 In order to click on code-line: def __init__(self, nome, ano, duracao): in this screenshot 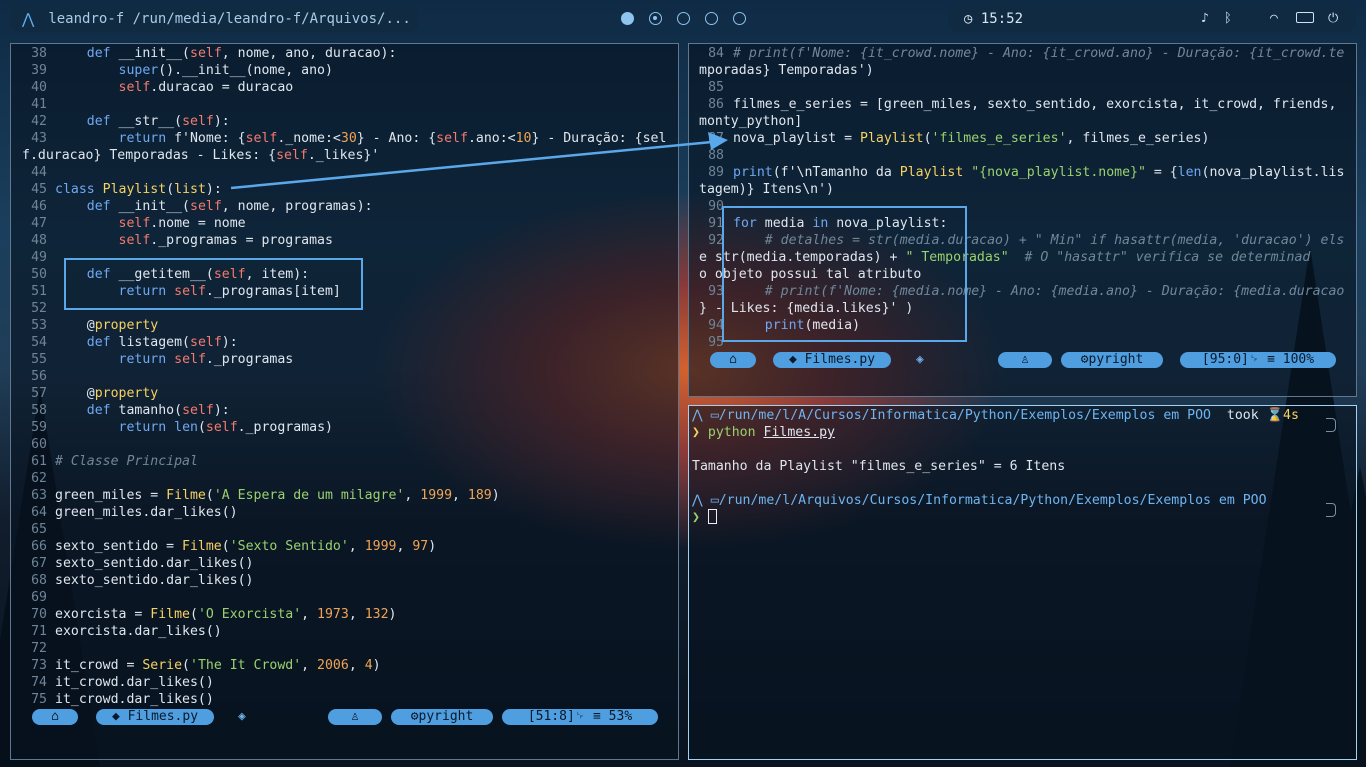, I will do `click(226, 53)`.